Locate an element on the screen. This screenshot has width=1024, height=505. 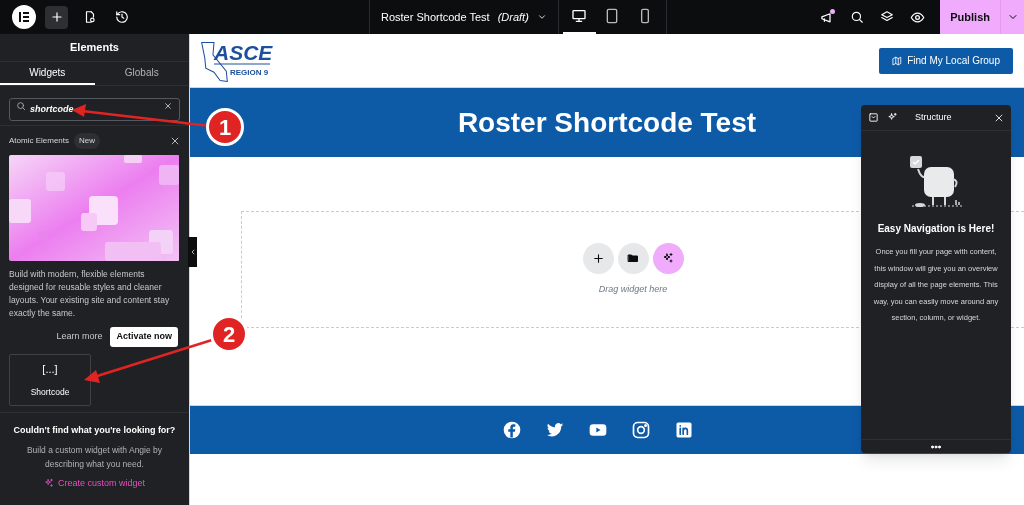
close-button is located at coordinates (175, 141).